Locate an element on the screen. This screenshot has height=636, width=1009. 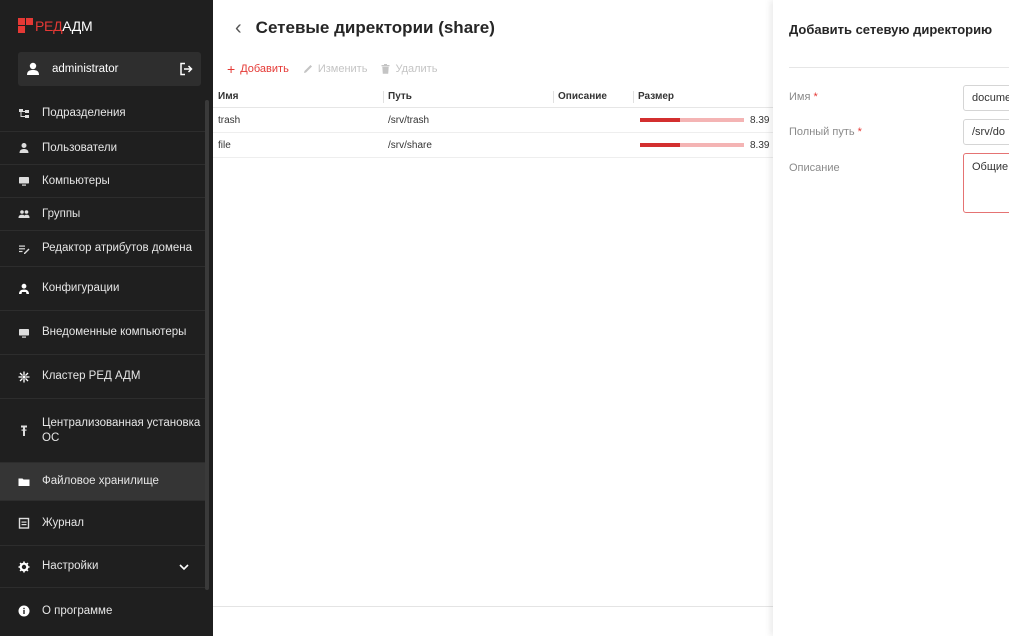
sidebar-item-label: Внедоменные компьютеры is located at coordinates (114, 332).